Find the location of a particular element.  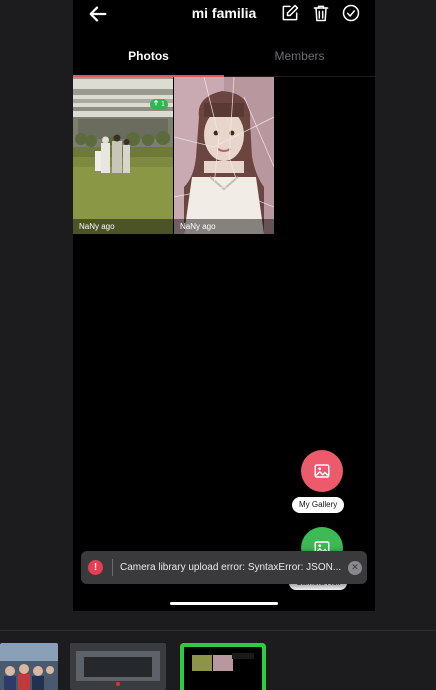

image-icon is located at coordinates (322, 471).